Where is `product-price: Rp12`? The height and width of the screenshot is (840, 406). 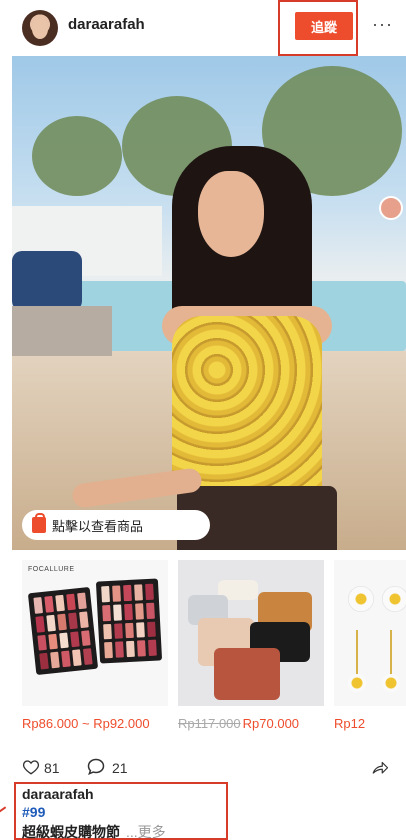
product-price: Rp12 is located at coordinates (350, 723).